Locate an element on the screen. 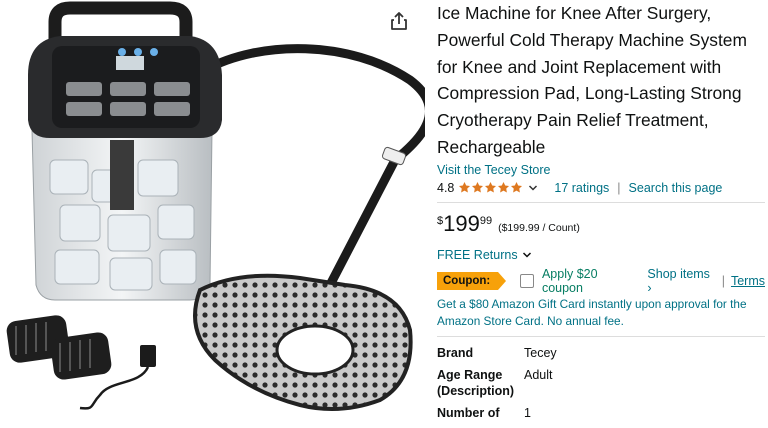  rating-value: 4.8 is located at coordinates (446, 187).